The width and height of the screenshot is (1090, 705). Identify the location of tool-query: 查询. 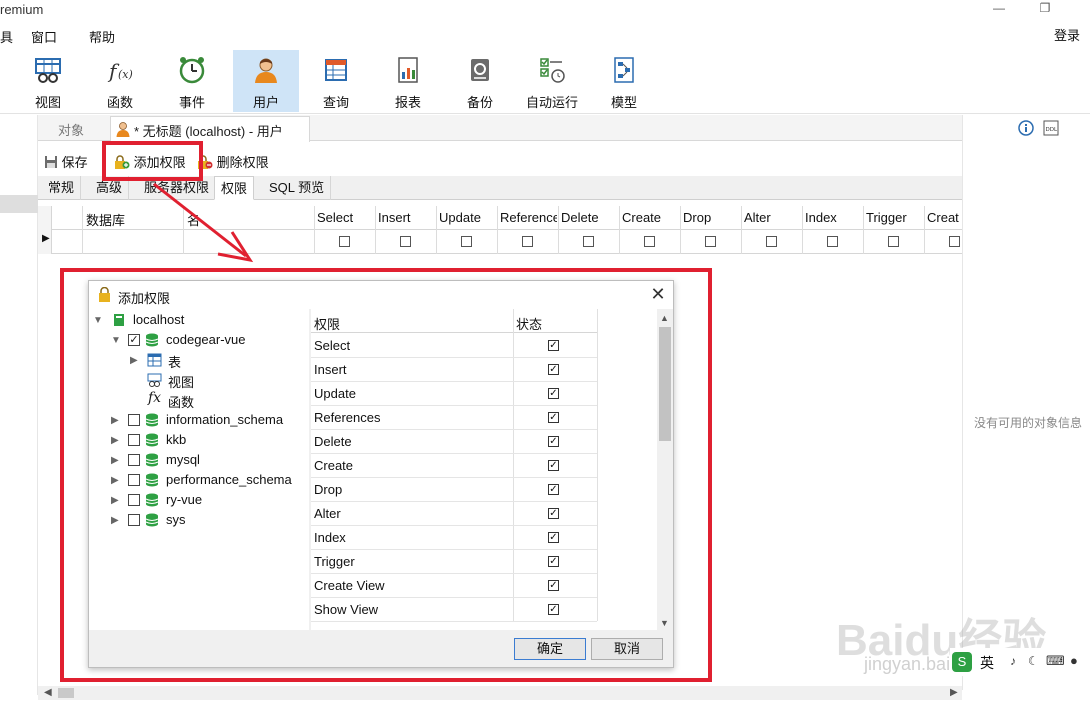
(336, 81).